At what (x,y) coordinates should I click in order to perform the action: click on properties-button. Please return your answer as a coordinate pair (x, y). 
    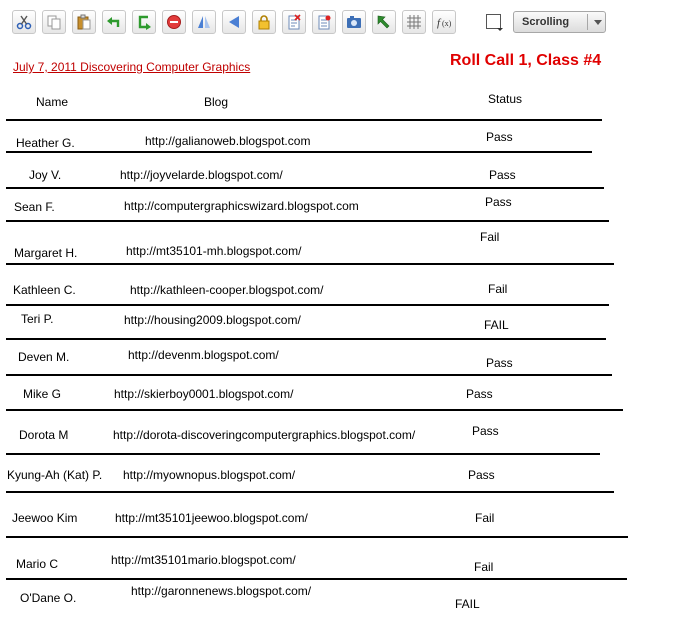
    Looking at the image, I should click on (324, 22).